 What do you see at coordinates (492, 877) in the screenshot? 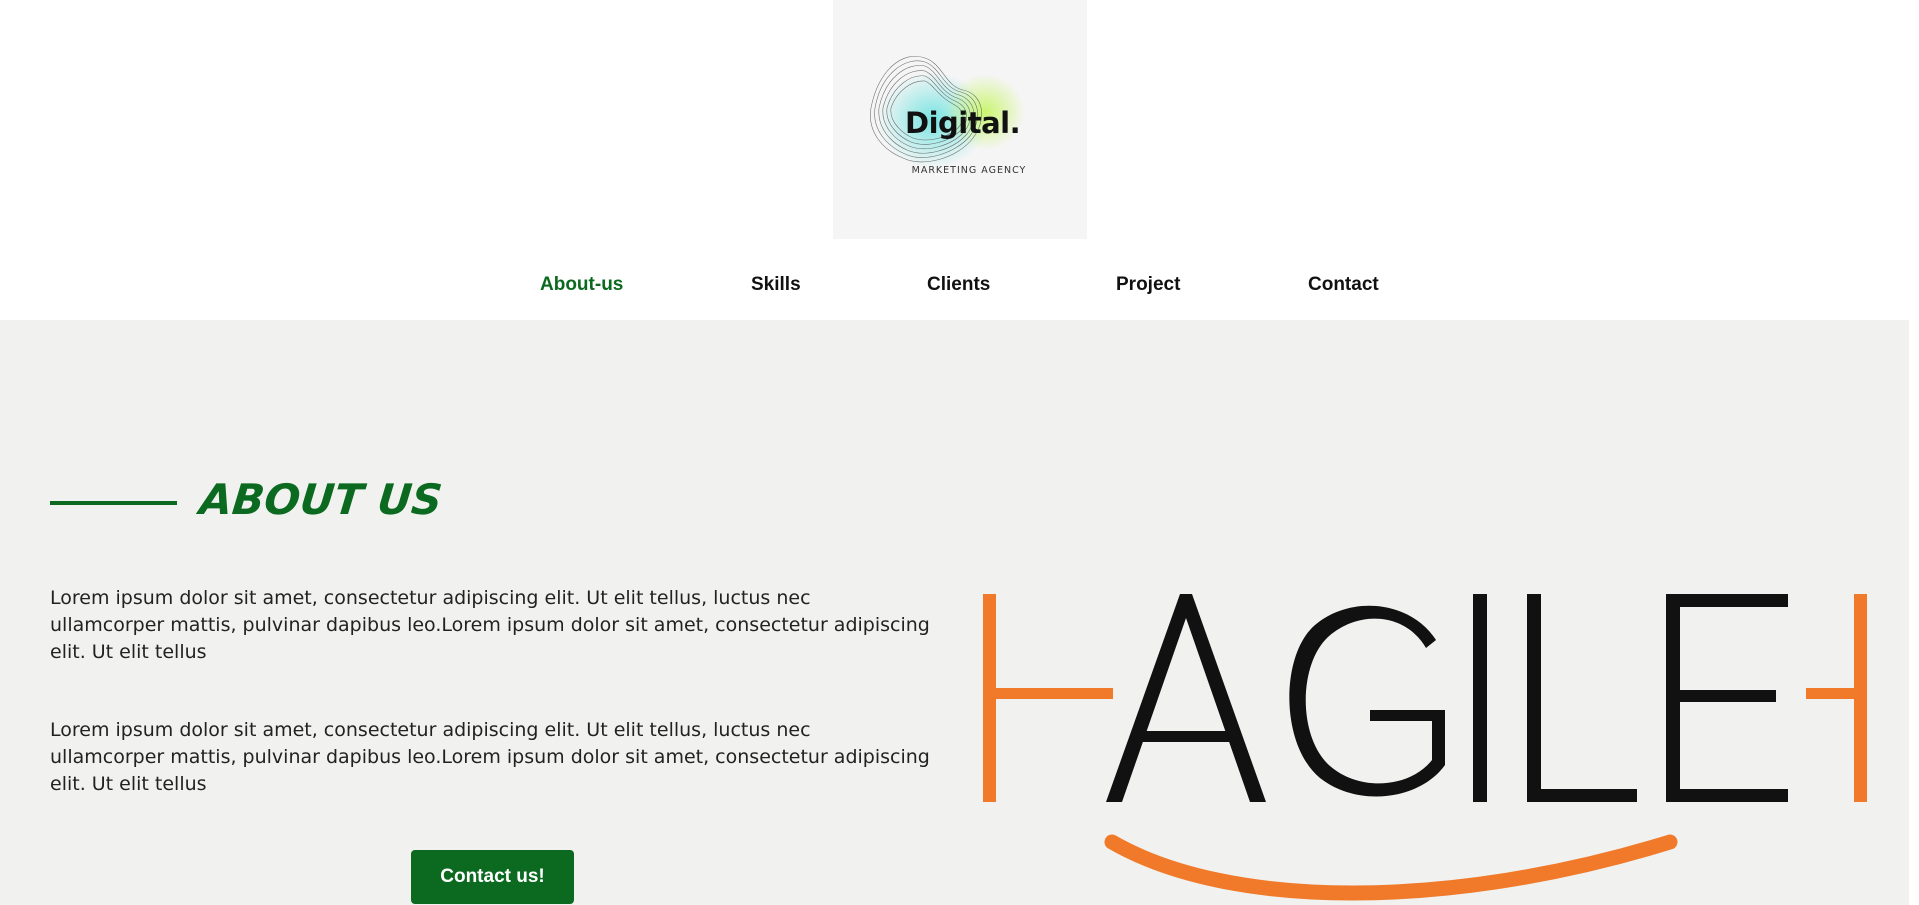
I see `contact-us-button: Contact us!` at bounding box center [492, 877].